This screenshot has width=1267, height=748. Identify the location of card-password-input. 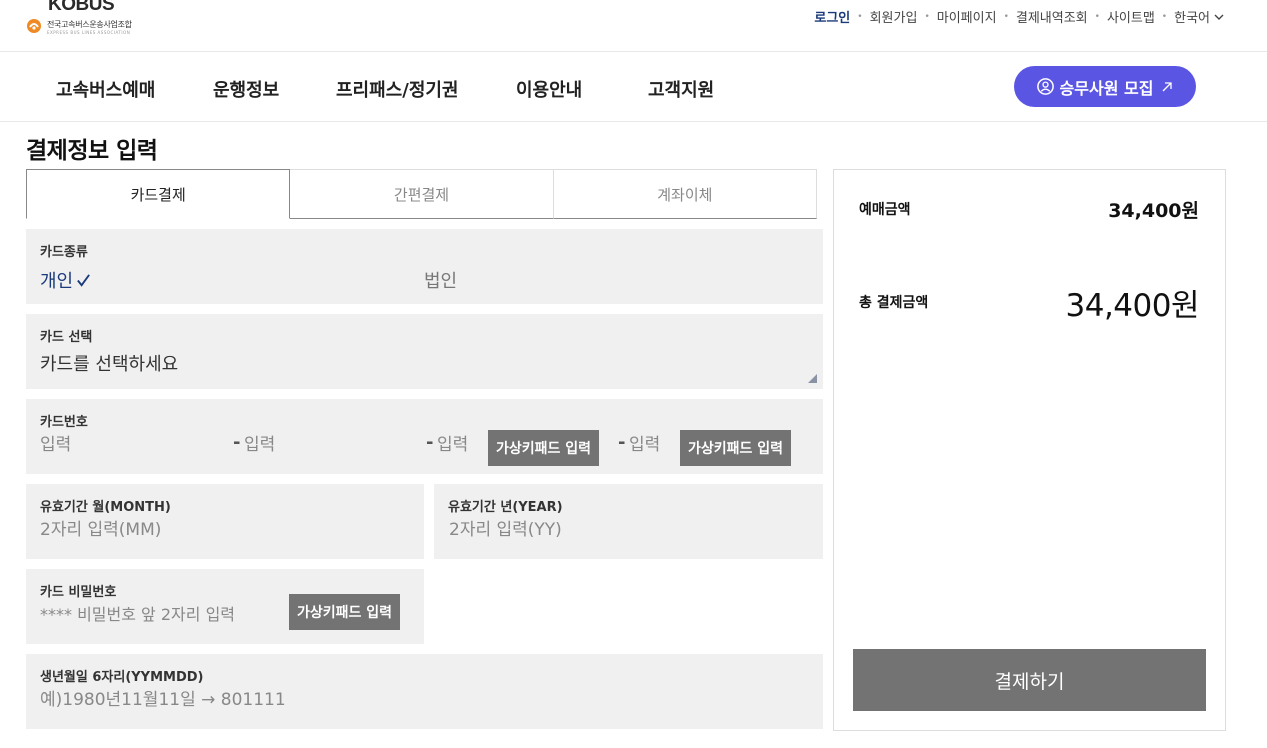
(166, 614).